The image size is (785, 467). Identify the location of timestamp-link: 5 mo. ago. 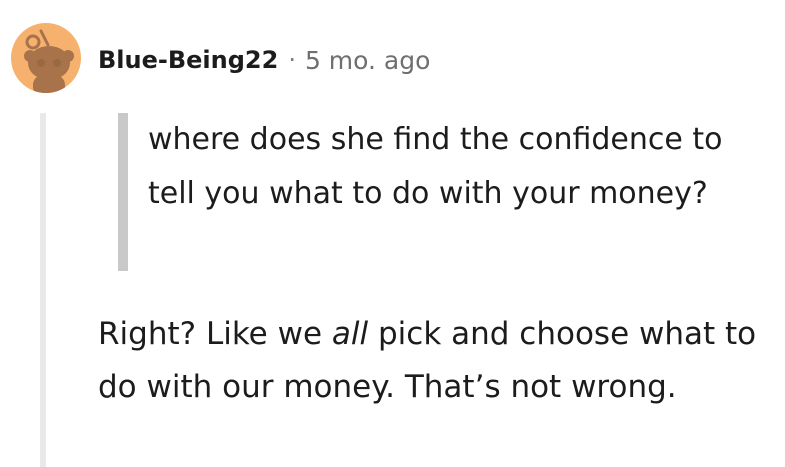
(367, 60).